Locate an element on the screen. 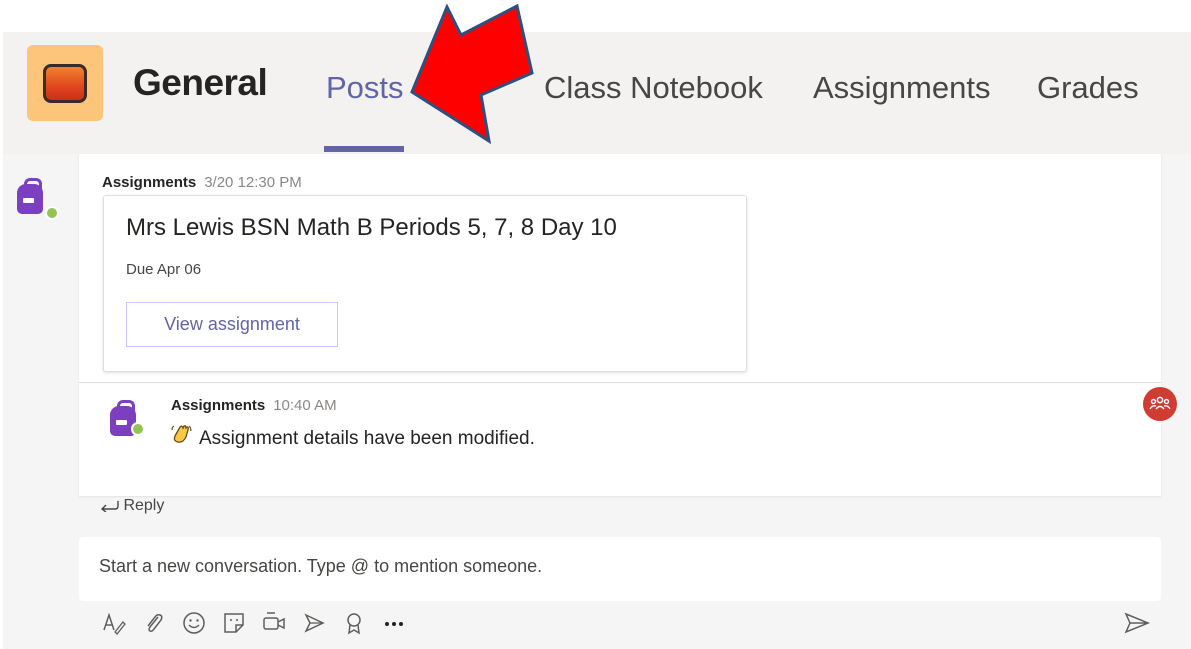 The width and height of the screenshot is (1191, 649). annotation-arrow-icon is located at coordinates (472, 74).